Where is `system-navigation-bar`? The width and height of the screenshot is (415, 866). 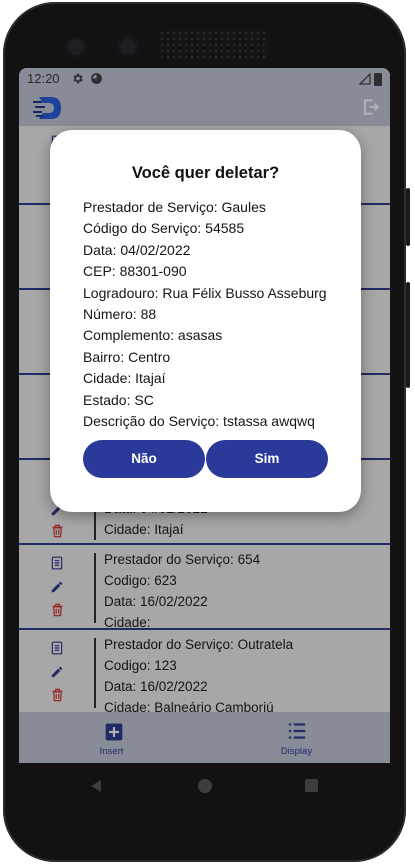
system-navigation-bar is located at coordinates (204, 786).